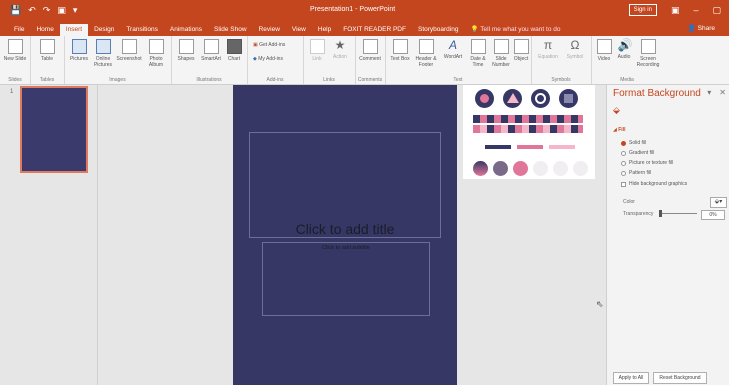 The width and height of the screenshot is (729, 385). Describe the element at coordinates (642, 10) in the screenshot. I see `sign-in-button: Sign in` at that location.